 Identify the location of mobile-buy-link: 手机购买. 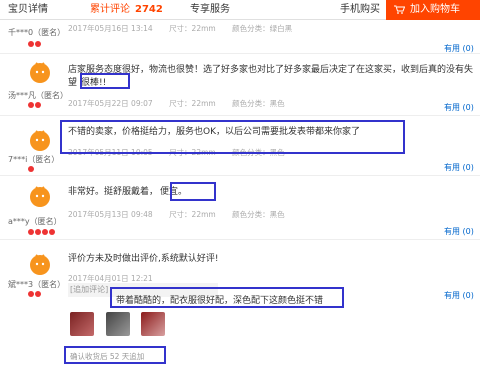
(360, 10).